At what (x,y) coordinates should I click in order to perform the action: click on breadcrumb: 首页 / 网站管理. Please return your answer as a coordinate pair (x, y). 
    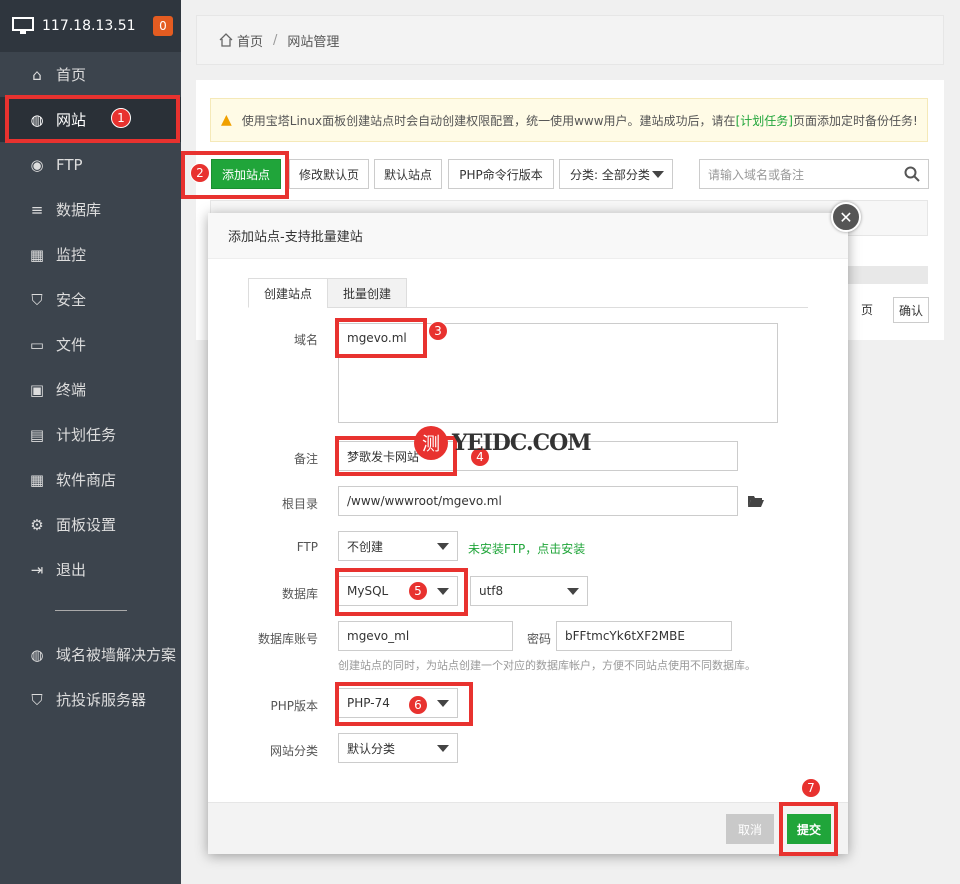
    Looking at the image, I should click on (570, 40).